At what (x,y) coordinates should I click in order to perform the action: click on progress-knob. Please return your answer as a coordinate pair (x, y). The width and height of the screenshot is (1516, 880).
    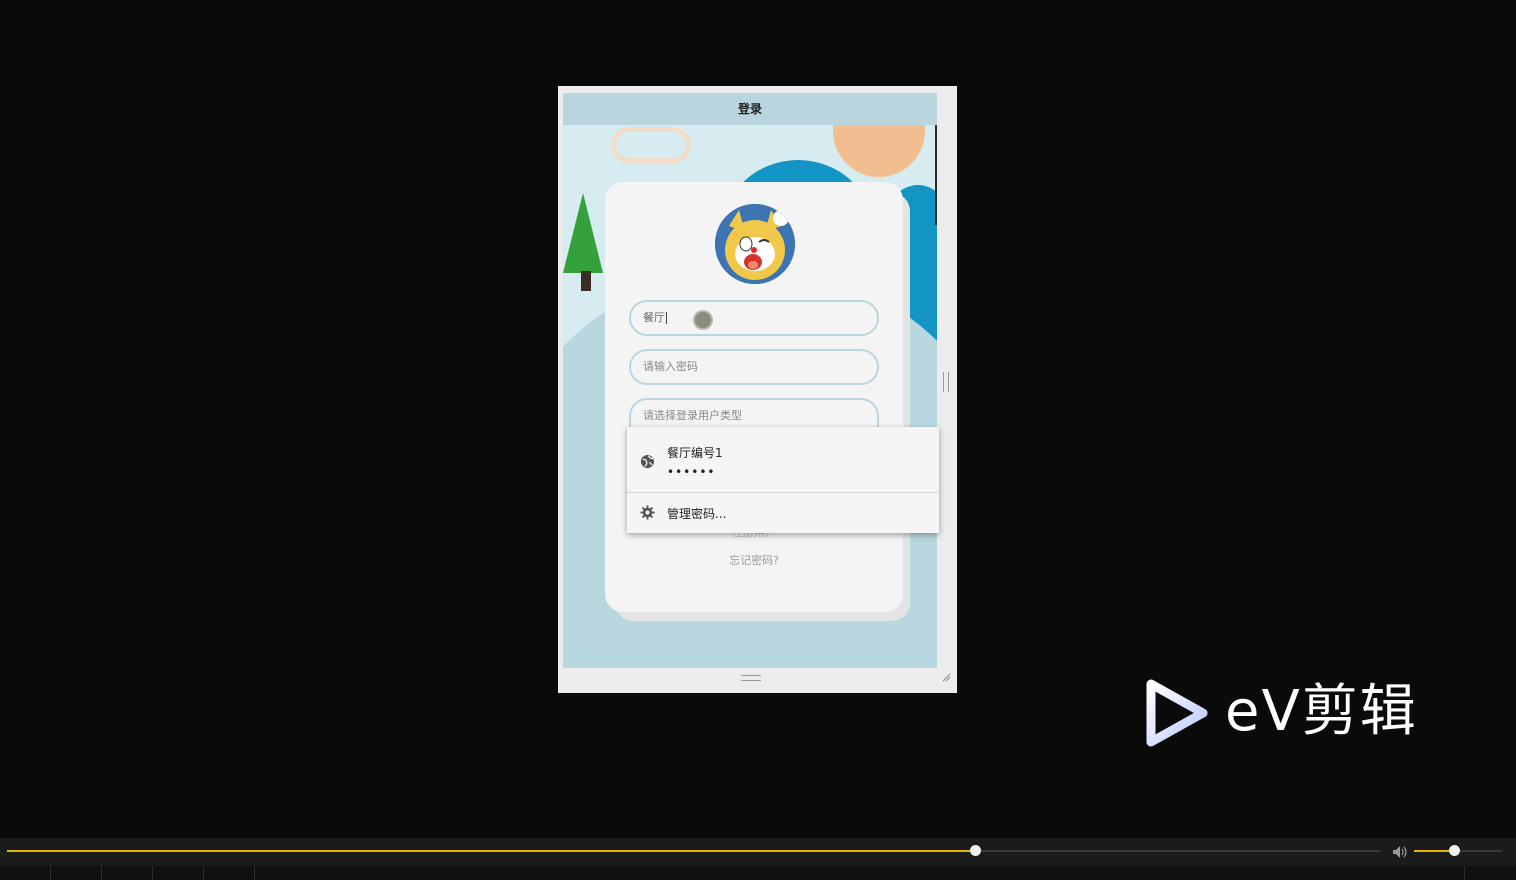
    Looking at the image, I should click on (975, 850).